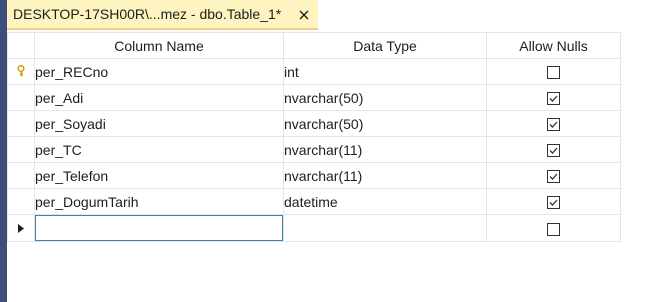 The height and width of the screenshot is (302, 666). I want to click on column-name-cell: per_Adi, so click(159, 97).